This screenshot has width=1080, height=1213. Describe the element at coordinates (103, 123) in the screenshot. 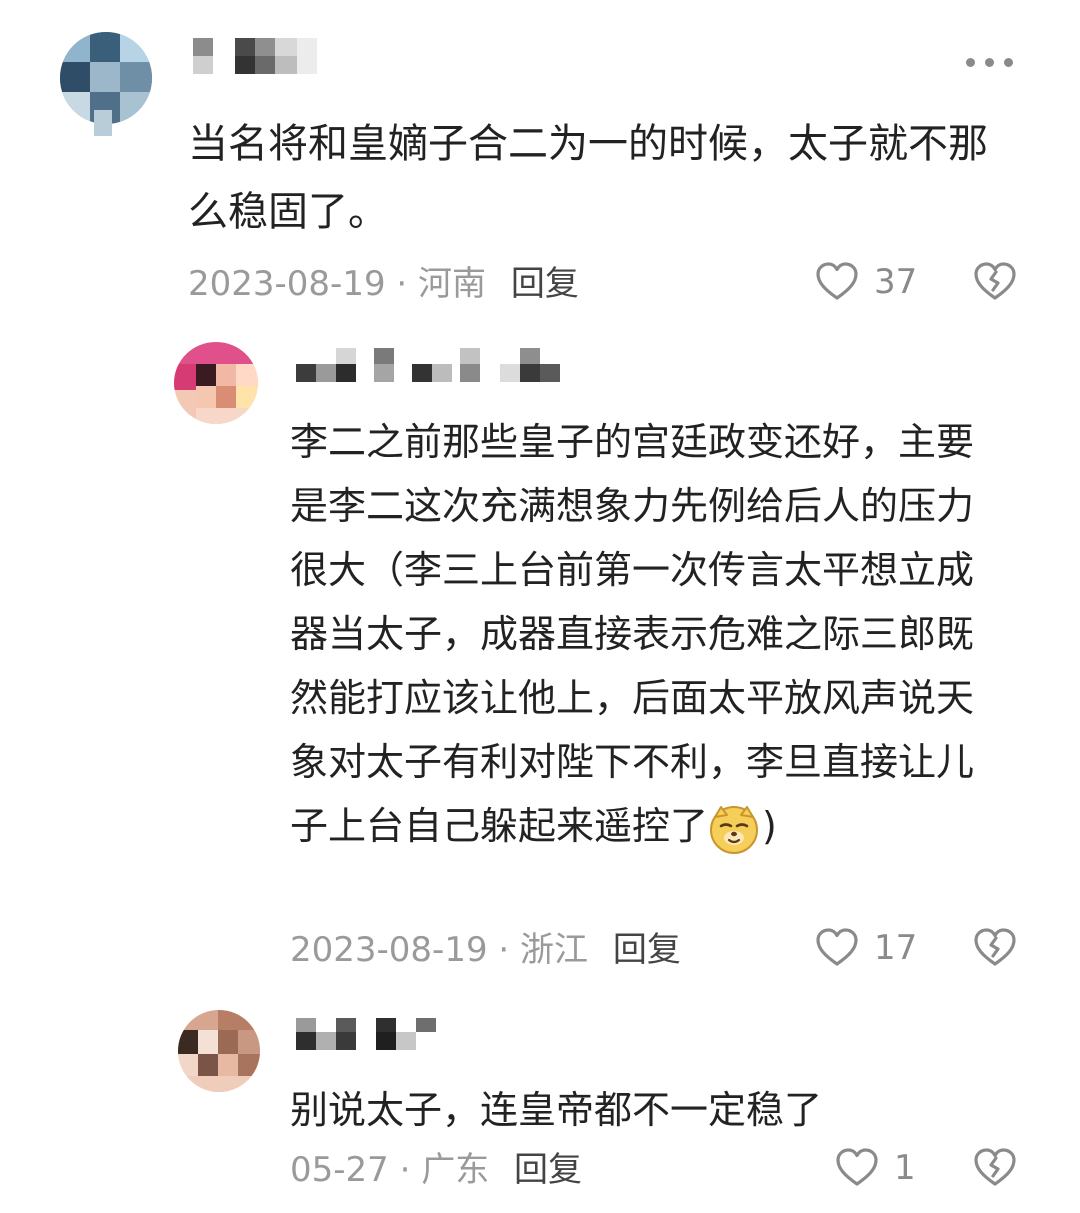

I see `avatar-tail` at that location.